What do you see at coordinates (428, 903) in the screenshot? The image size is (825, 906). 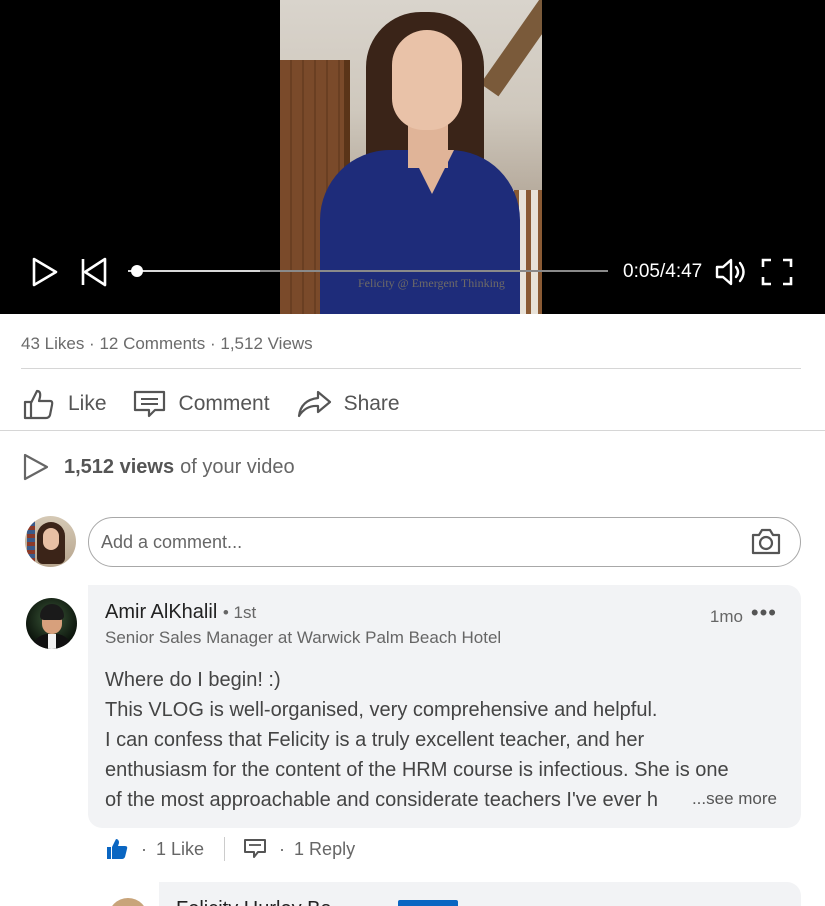 I see `author-badge` at bounding box center [428, 903].